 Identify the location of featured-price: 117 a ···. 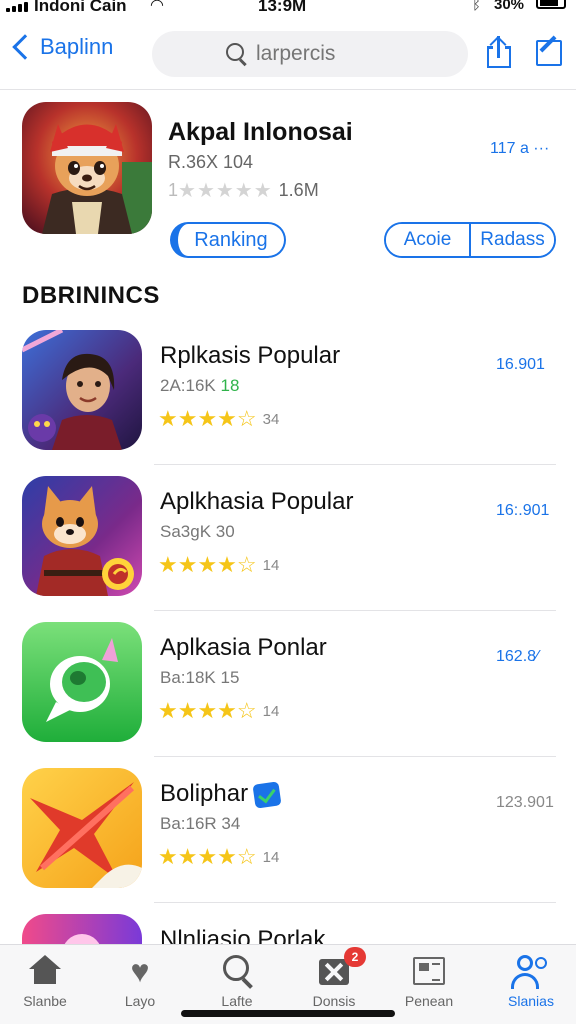
(519, 149).